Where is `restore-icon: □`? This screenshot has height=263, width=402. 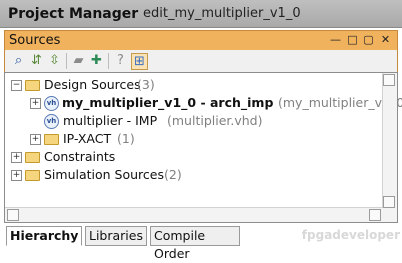 restore-icon: □ is located at coordinates (352, 39).